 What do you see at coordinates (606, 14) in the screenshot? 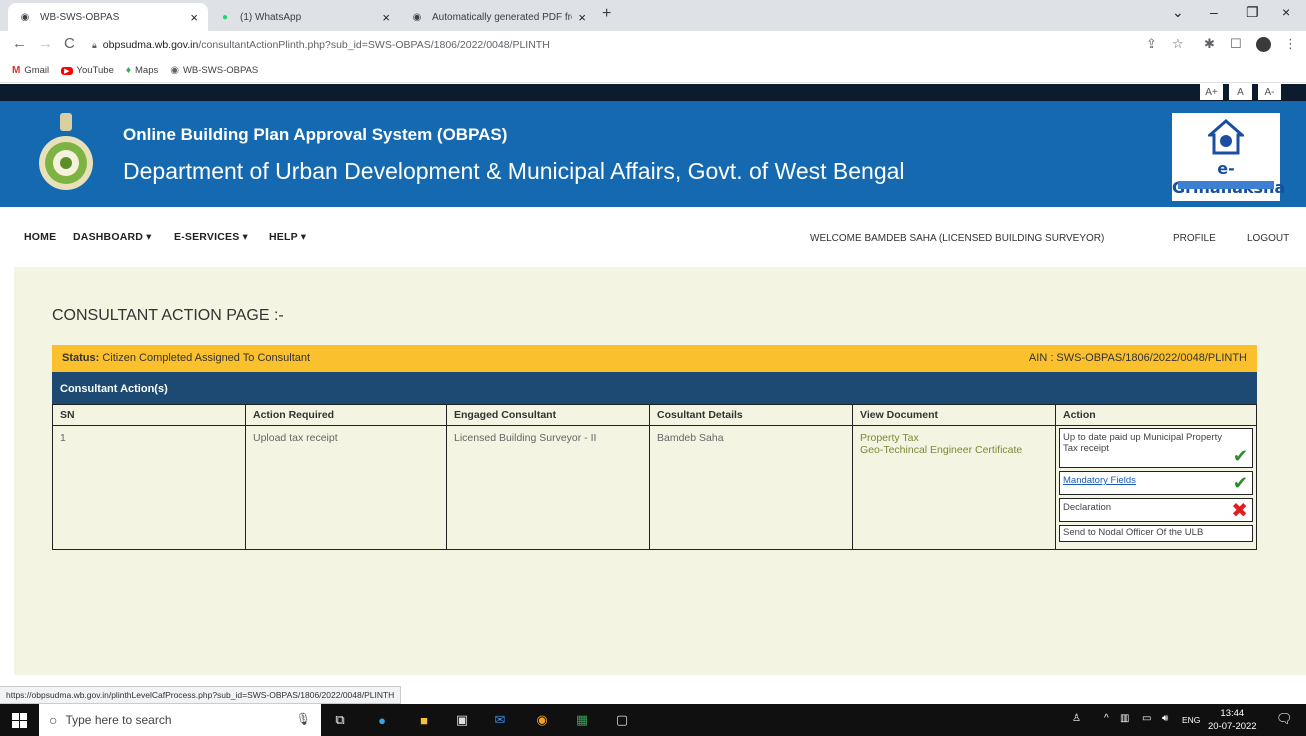
I see `new-tab-icon: +` at bounding box center [606, 14].